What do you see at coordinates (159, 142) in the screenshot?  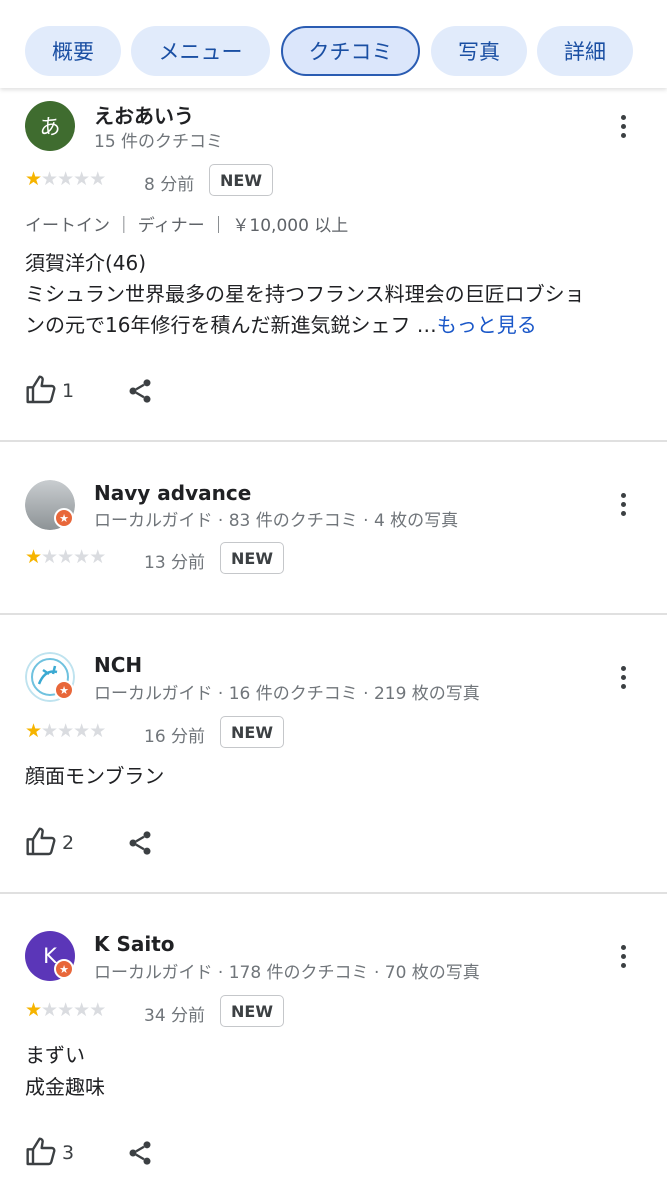 I see `reviewer-meta: 15 件のクチコミ` at bounding box center [159, 142].